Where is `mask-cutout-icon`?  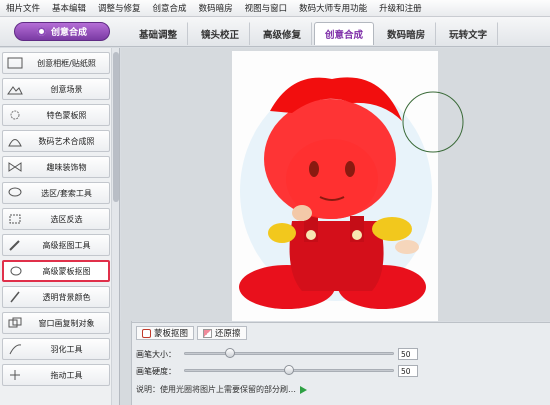
mask-cutout-icon is located at coordinates (16, 271).